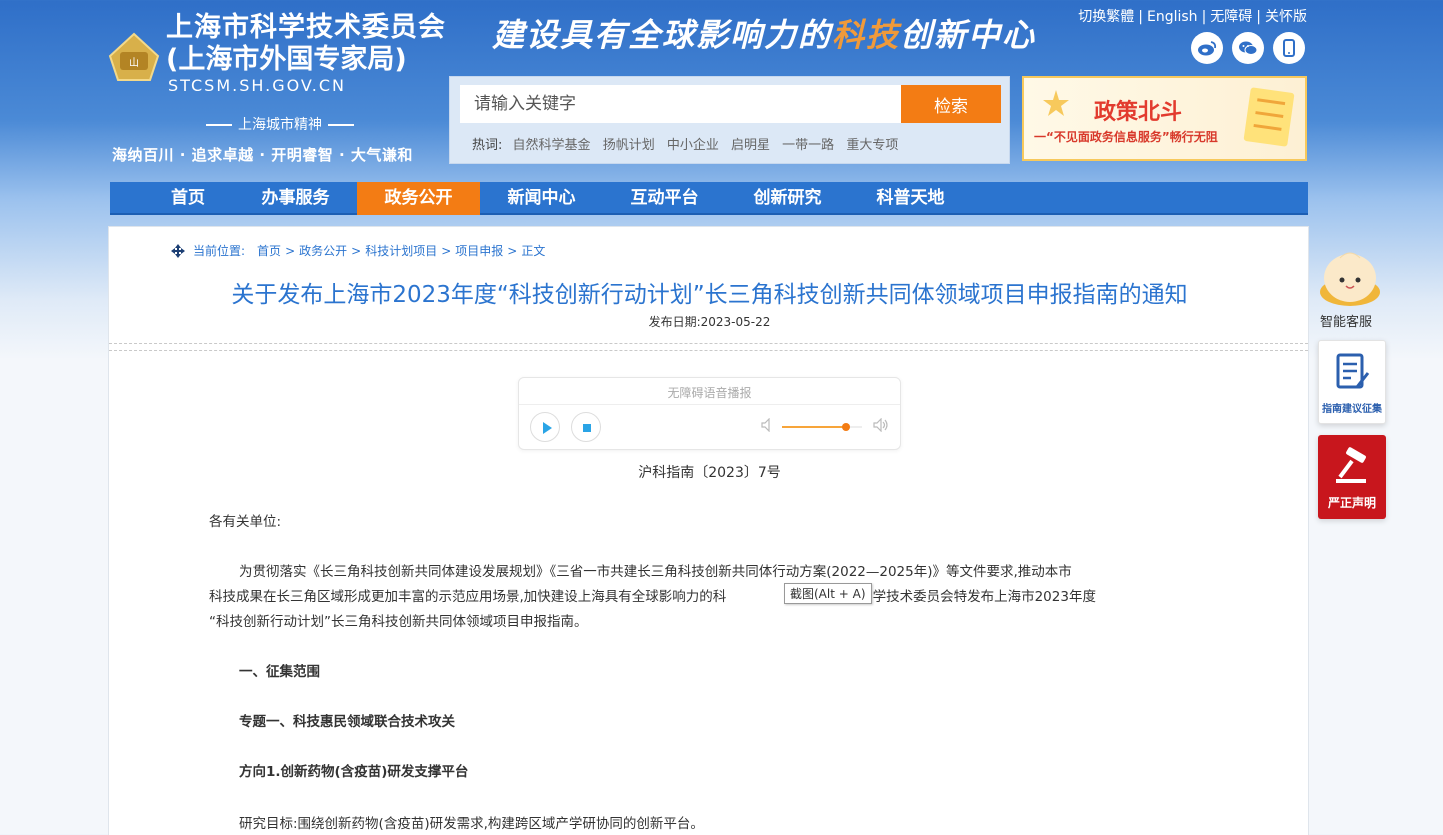 Image resolution: width=1443 pixels, height=835 pixels. What do you see at coordinates (1352, 409) in the screenshot?
I see `guide-suggestion-label: 指南建议征集` at bounding box center [1352, 409].